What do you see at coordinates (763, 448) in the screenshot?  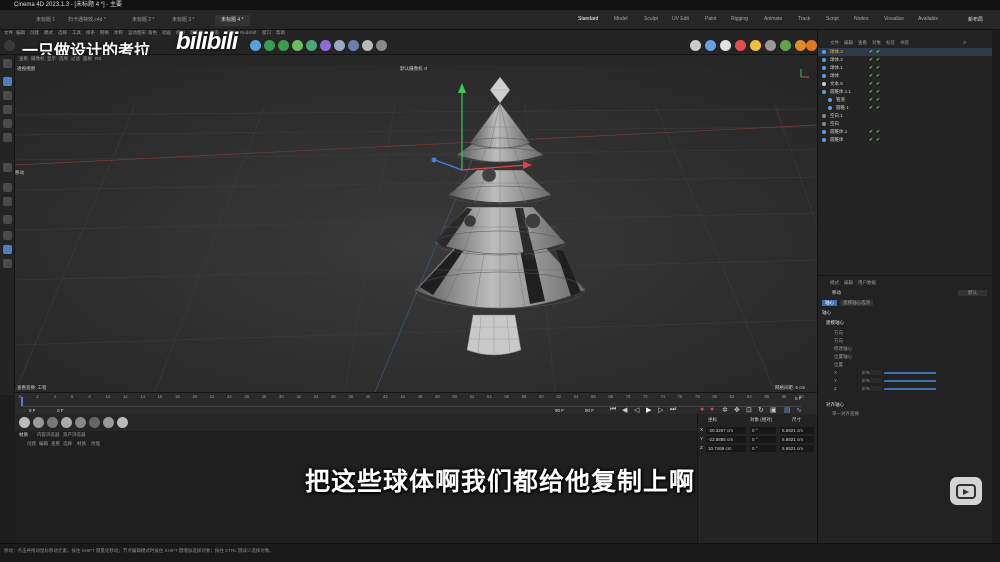 I see `coord-rot-z-field: 0 °` at bounding box center [763, 448].